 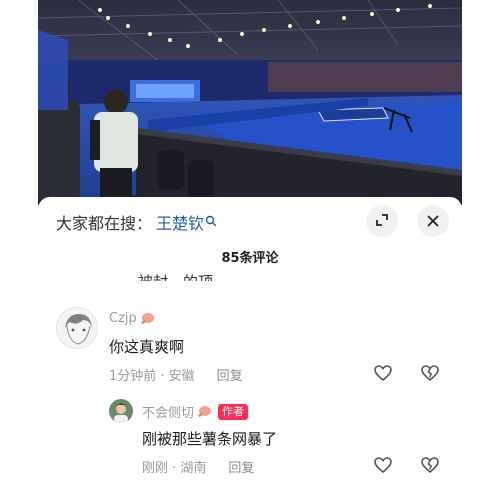 What do you see at coordinates (104, 223) in the screenshot?
I see `search-prefix: 大家都在搜：` at bounding box center [104, 223].